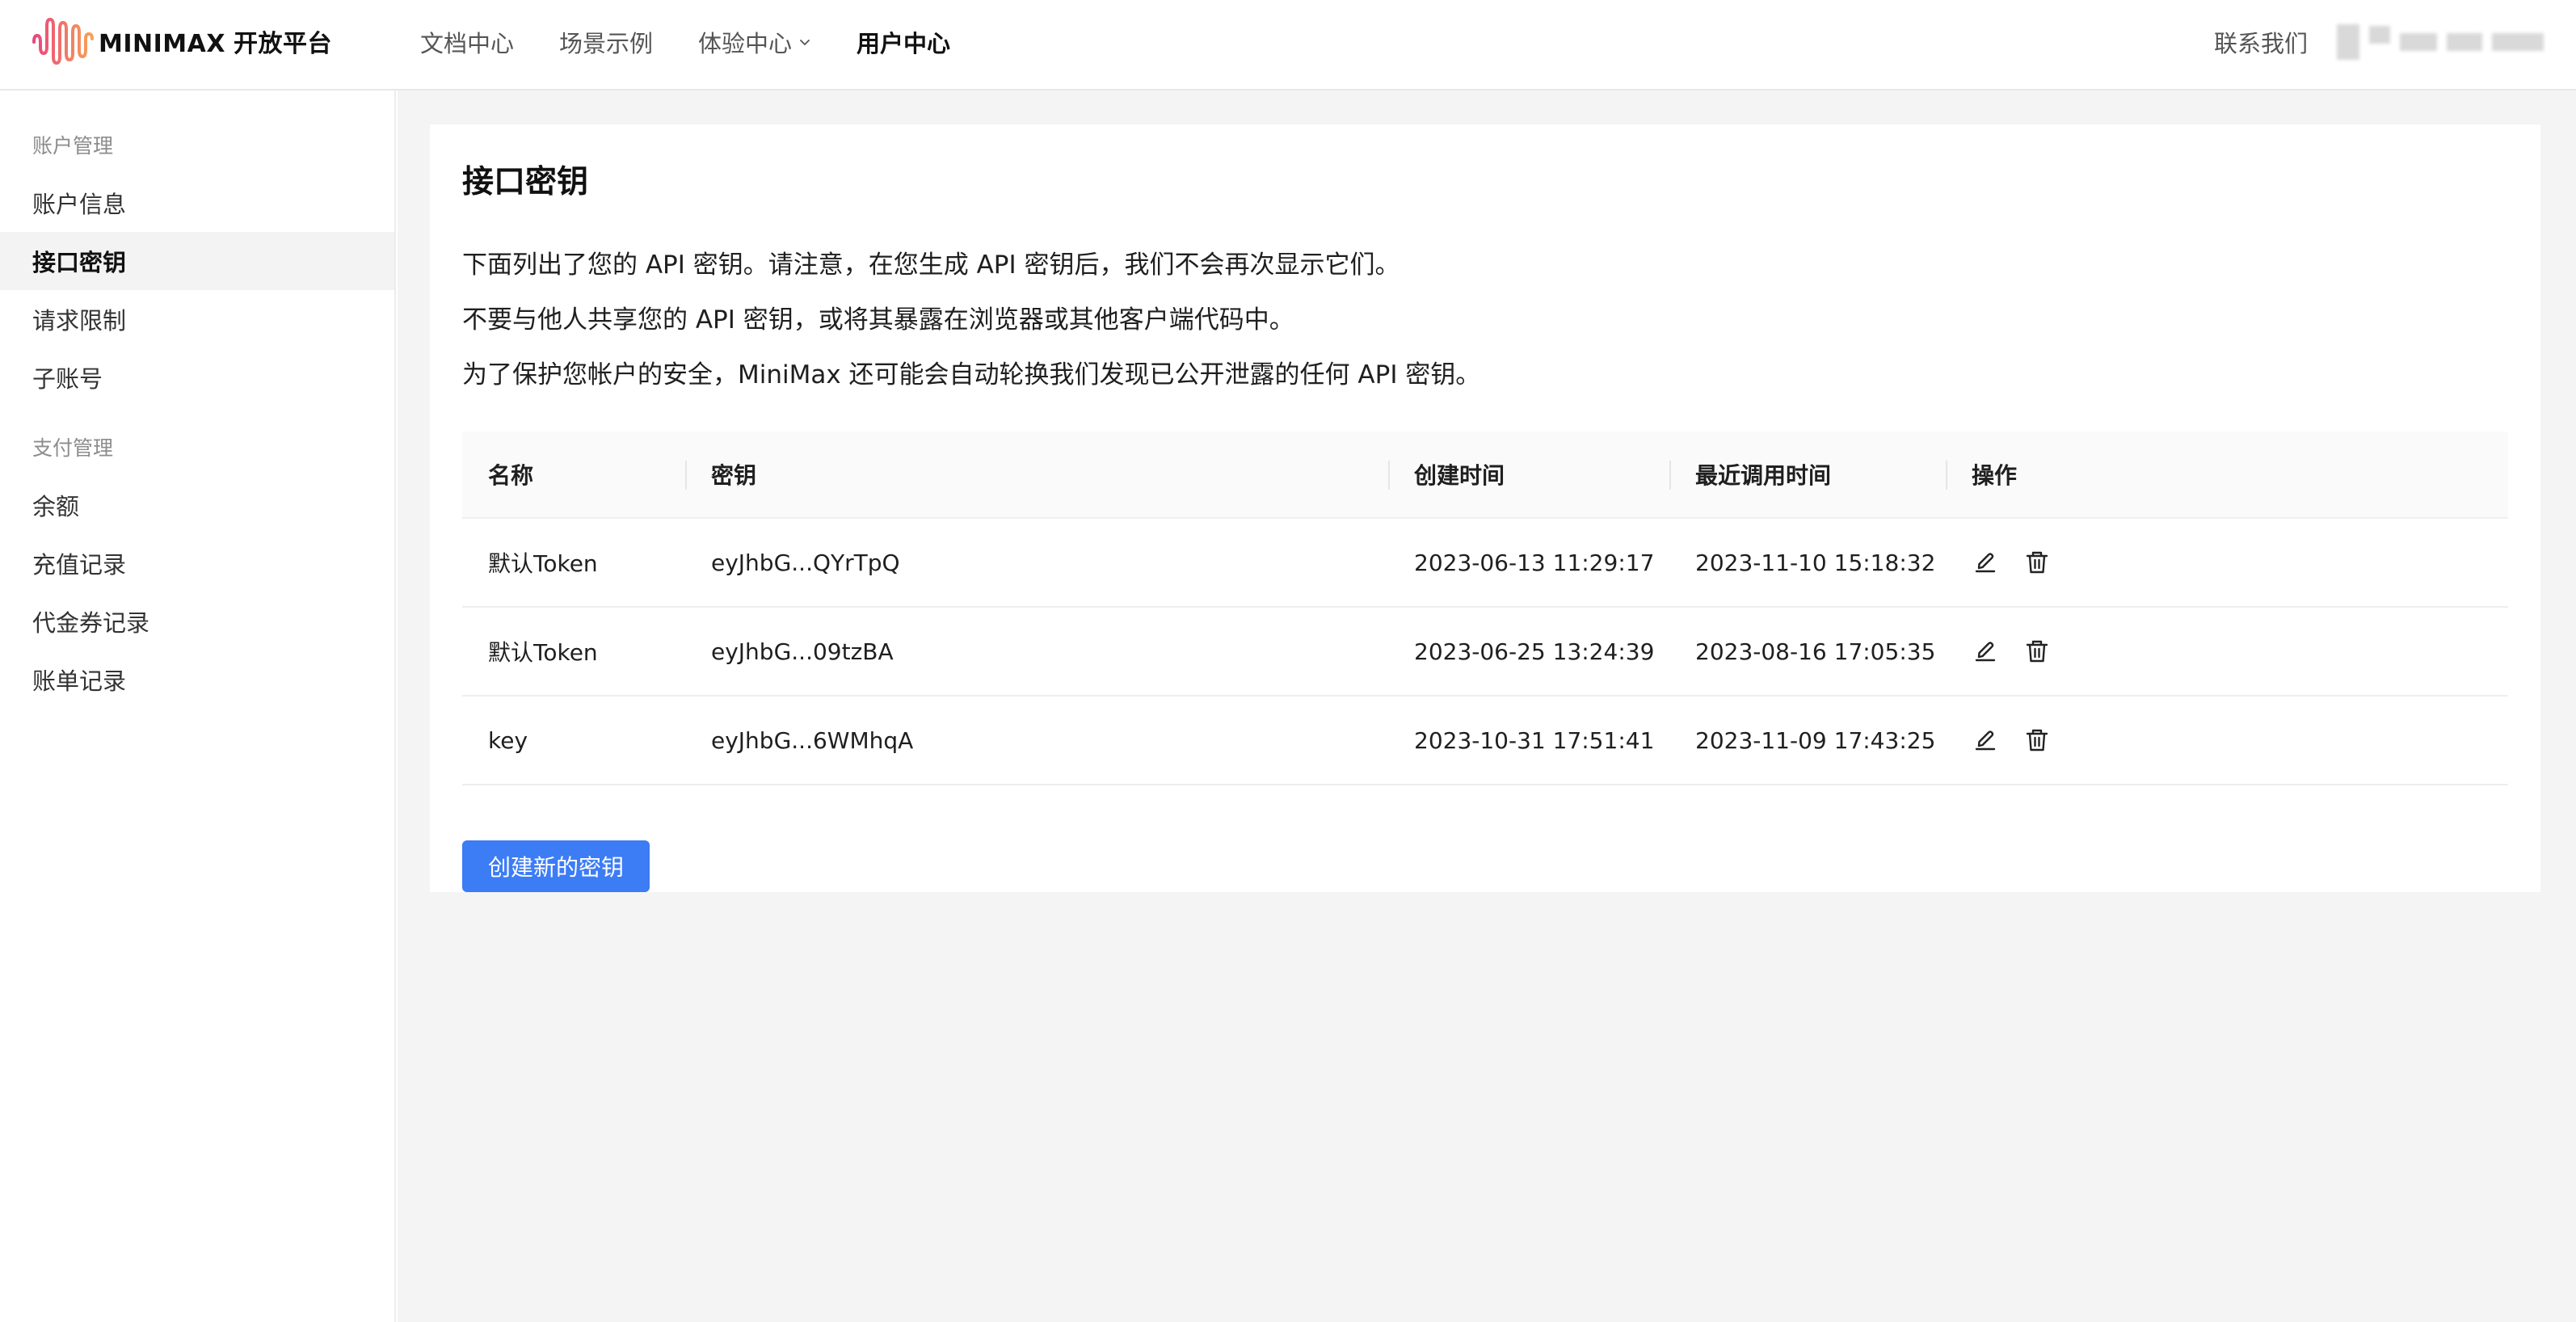 Image resolution: width=2576 pixels, height=1322 pixels. What do you see at coordinates (1807, 475) in the screenshot?
I see `column-header-last-used: 最近调用时间` at bounding box center [1807, 475].